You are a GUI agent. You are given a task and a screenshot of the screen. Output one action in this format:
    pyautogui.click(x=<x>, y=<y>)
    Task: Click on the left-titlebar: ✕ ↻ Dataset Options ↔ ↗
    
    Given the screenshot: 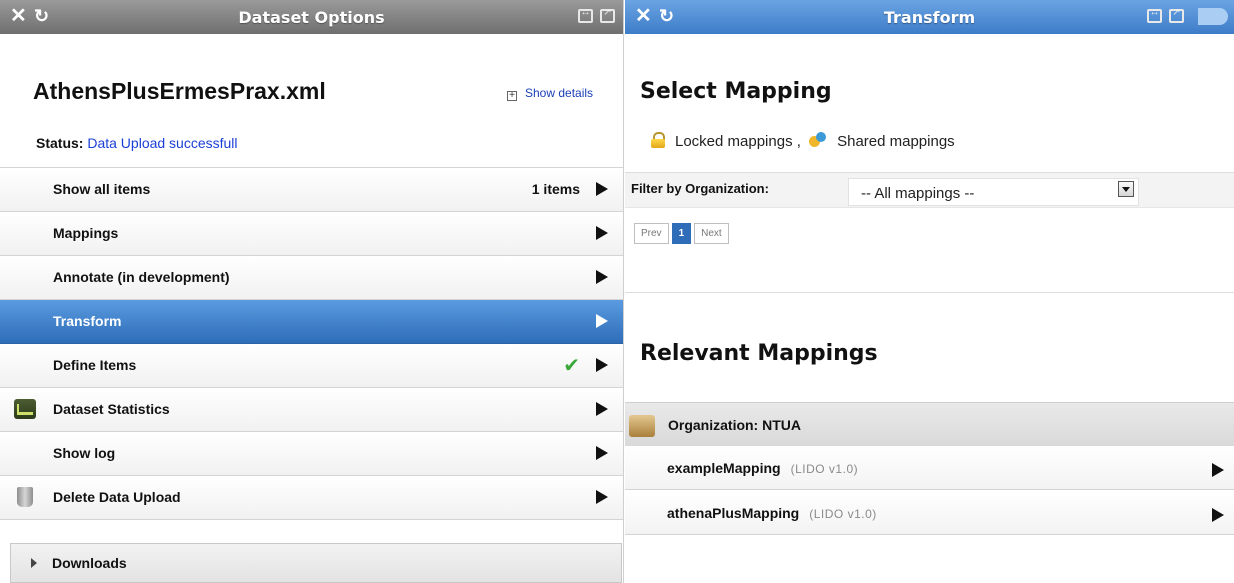 What is the action you would take?
    pyautogui.click(x=311, y=17)
    